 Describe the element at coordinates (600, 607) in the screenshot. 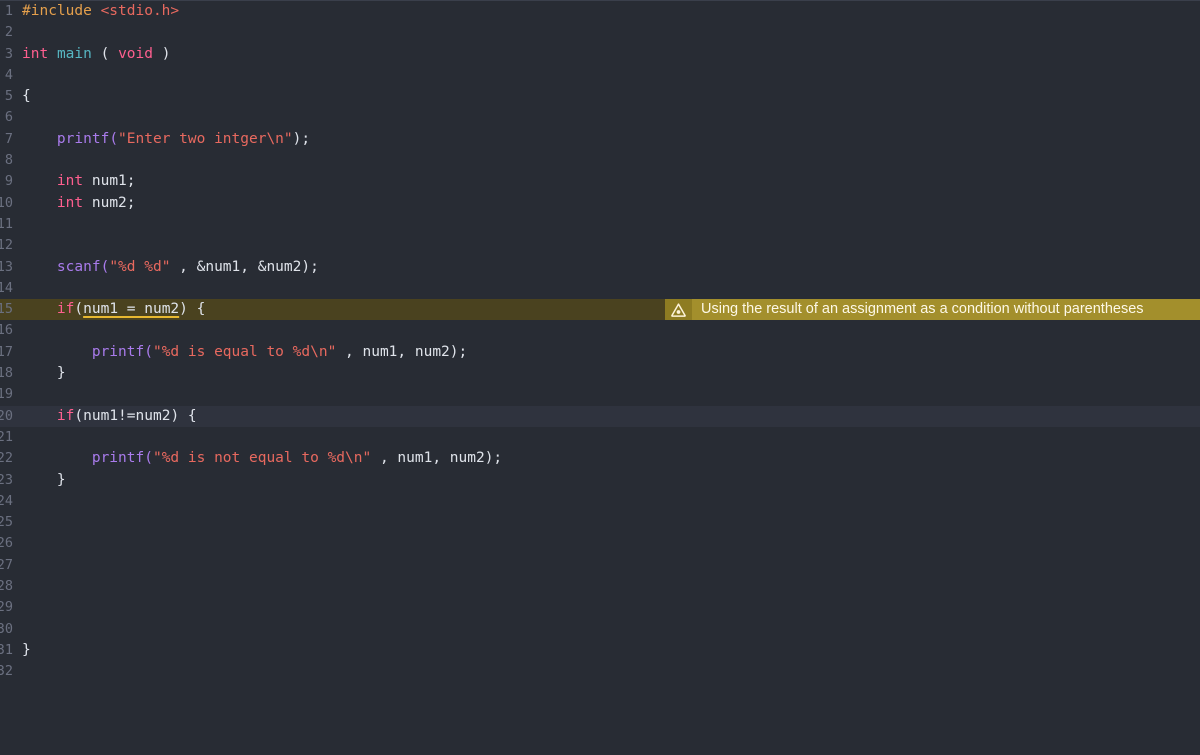

I see `code-line: 29` at that location.